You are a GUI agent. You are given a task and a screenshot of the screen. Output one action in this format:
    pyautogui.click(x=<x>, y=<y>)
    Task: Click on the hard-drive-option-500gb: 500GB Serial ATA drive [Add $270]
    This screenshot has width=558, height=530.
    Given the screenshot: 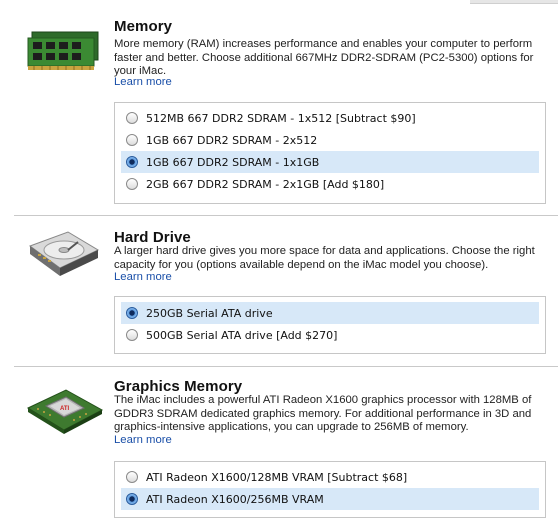 What is the action you would take?
    pyautogui.click(x=330, y=335)
    